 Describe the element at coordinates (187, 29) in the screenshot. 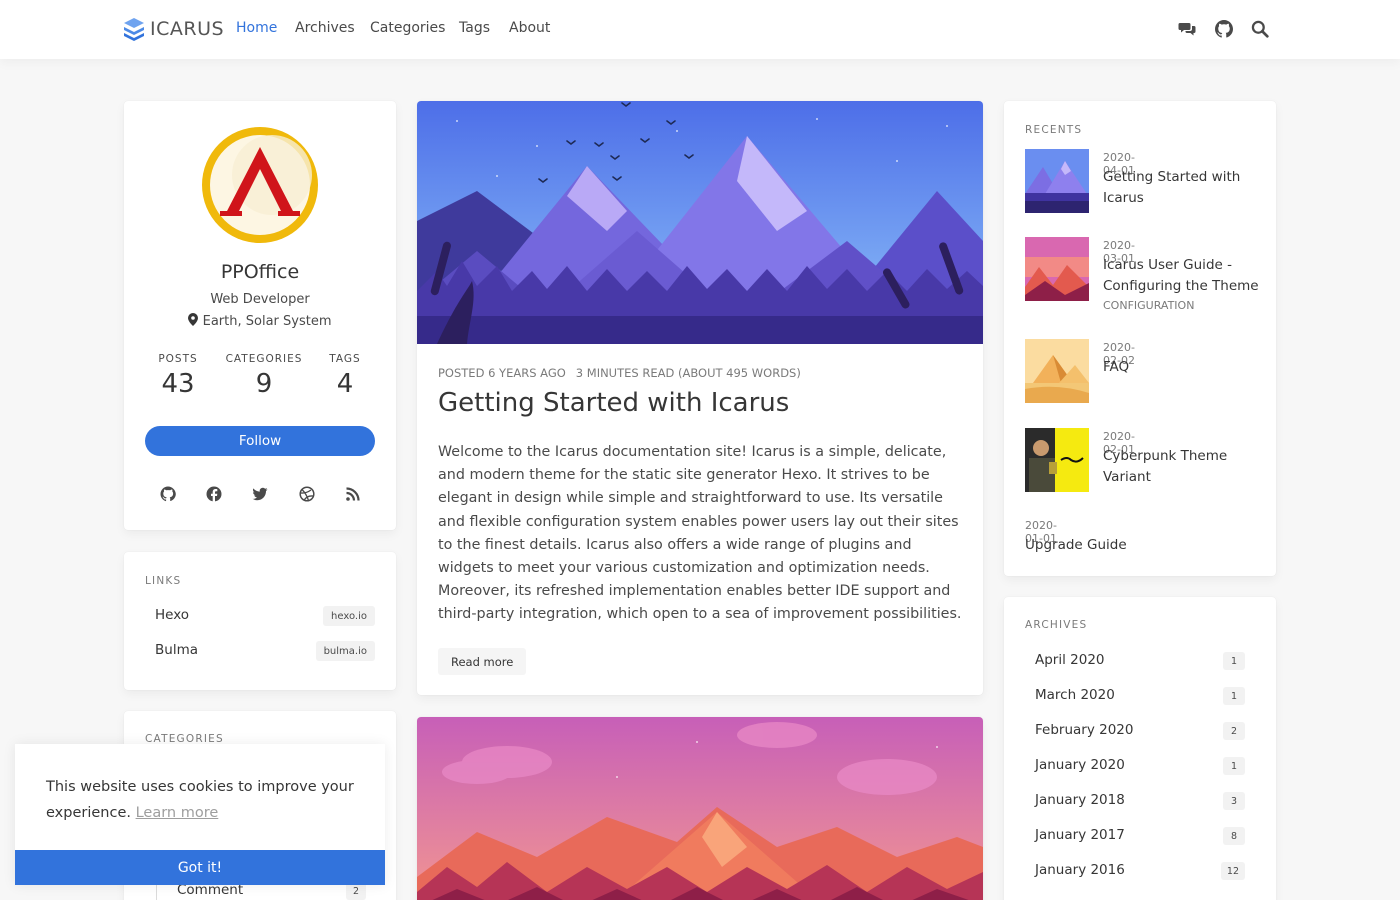

I see `logo-text: ICARUS` at that location.